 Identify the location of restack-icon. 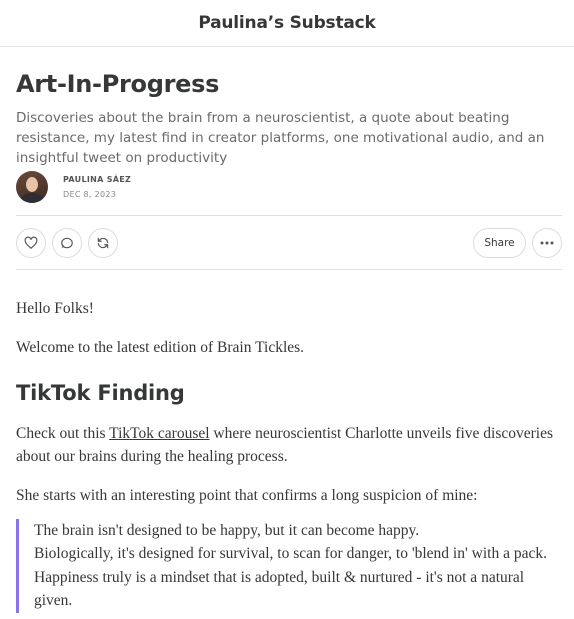
(103, 243).